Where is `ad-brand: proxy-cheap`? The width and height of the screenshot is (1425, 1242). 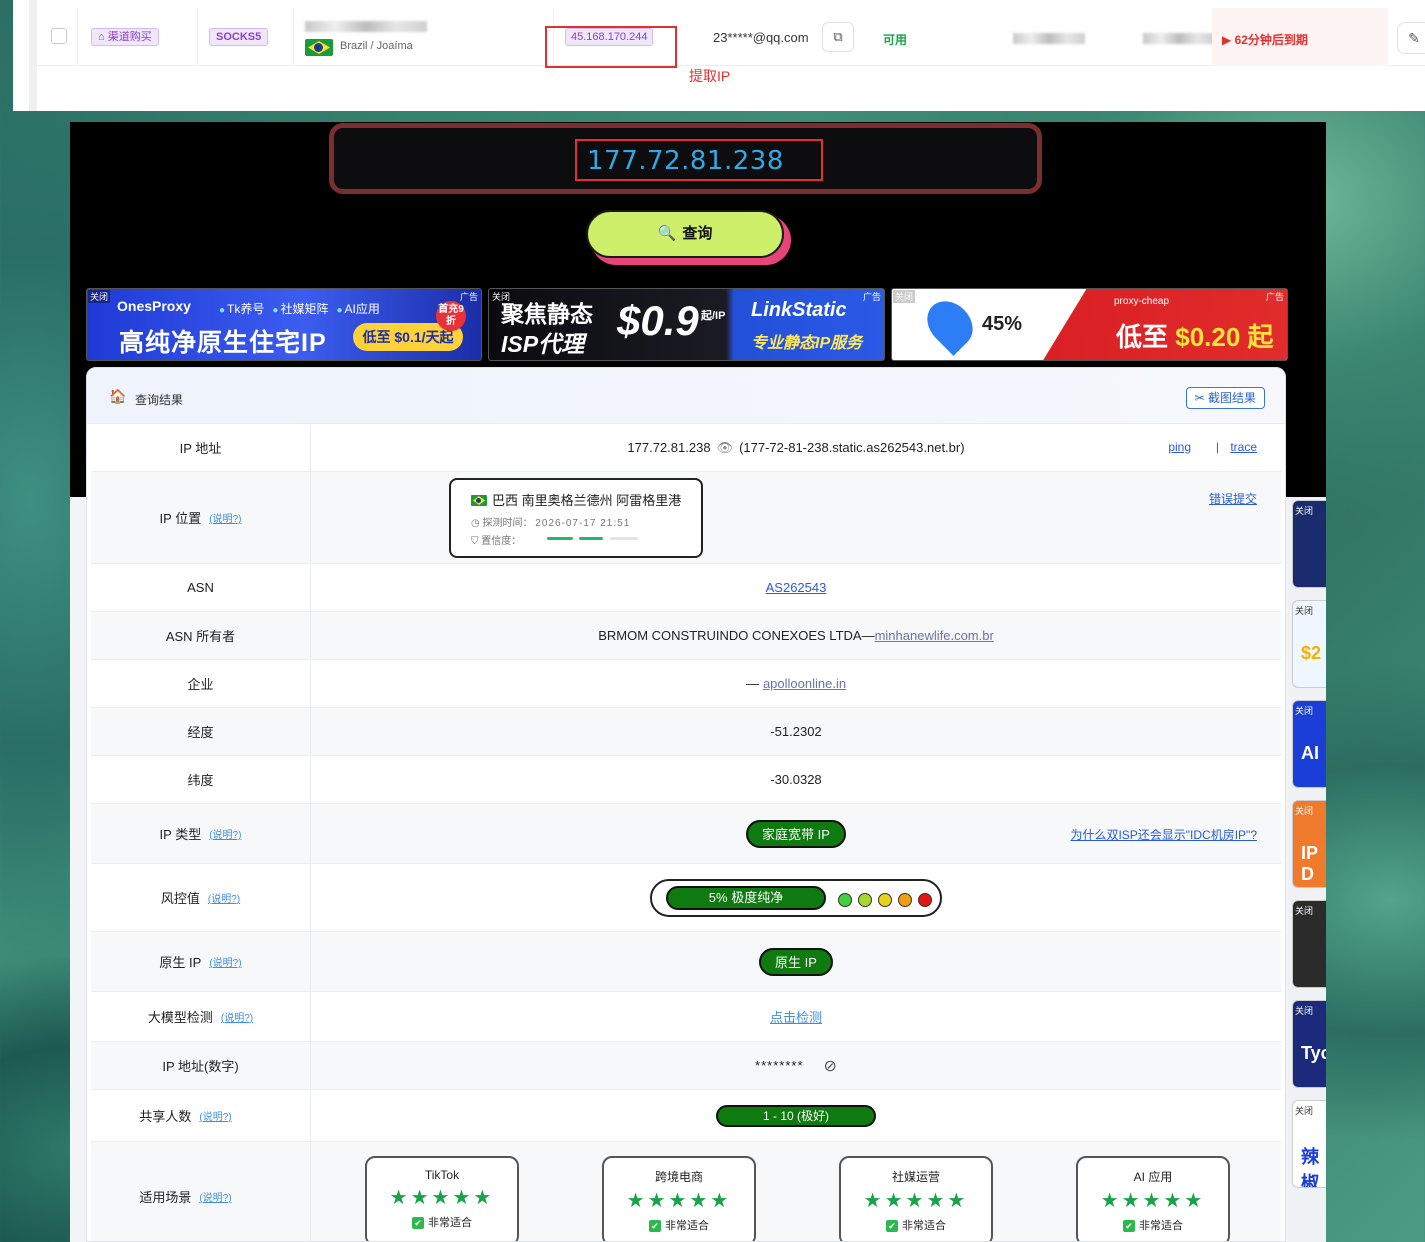
ad-brand: proxy-cheap is located at coordinates (1142, 301).